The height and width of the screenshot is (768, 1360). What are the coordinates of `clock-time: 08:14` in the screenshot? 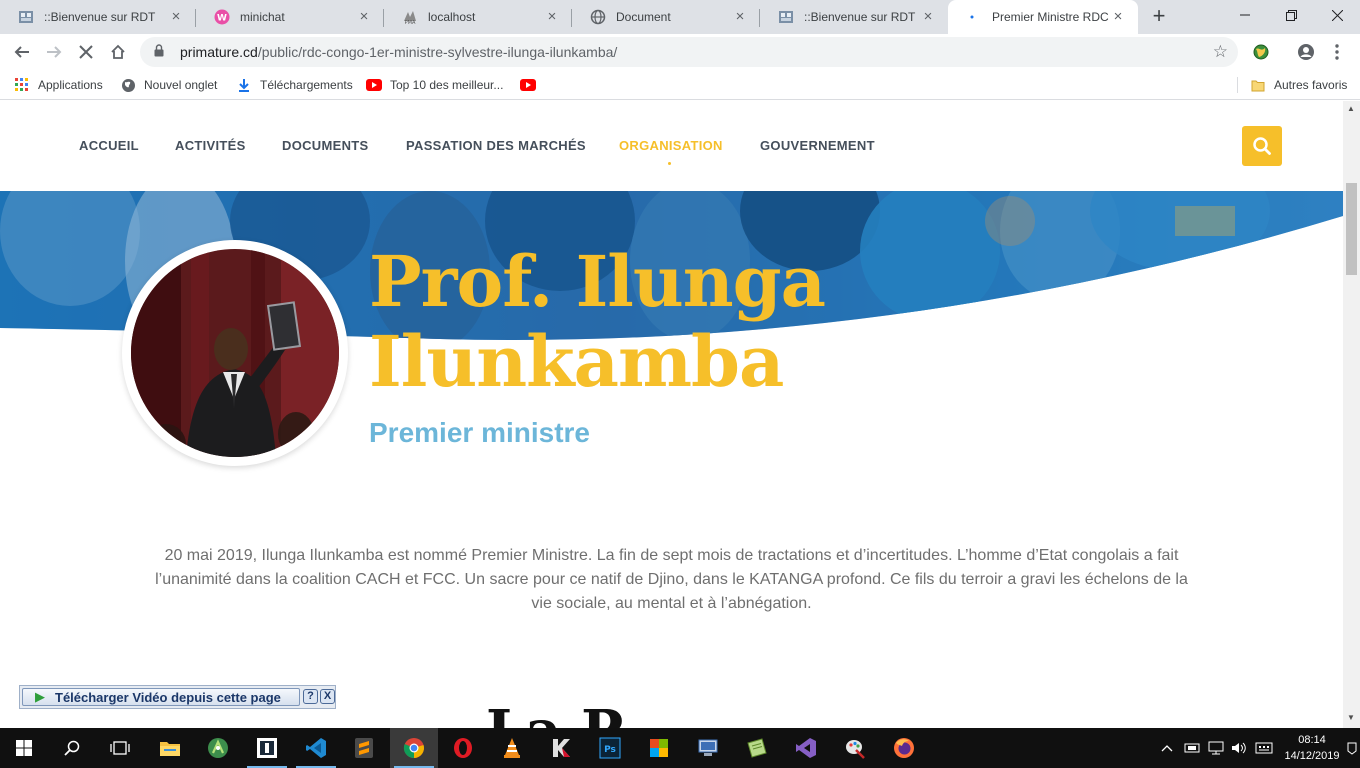 It's located at (1312, 740).